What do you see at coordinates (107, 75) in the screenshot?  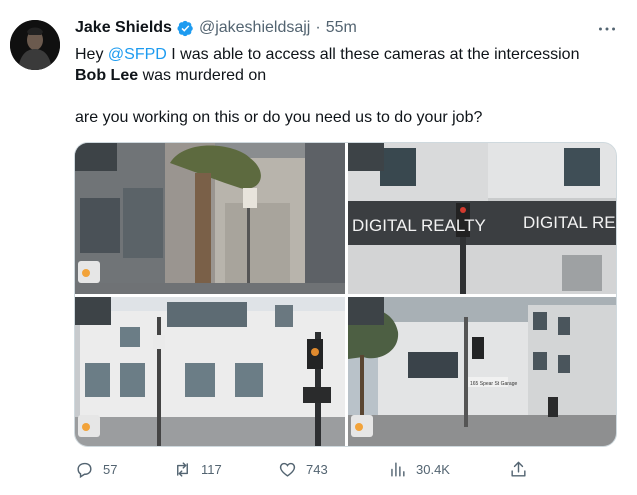 I see `bold-name: Bob Lee` at bounding box center [107, 75].